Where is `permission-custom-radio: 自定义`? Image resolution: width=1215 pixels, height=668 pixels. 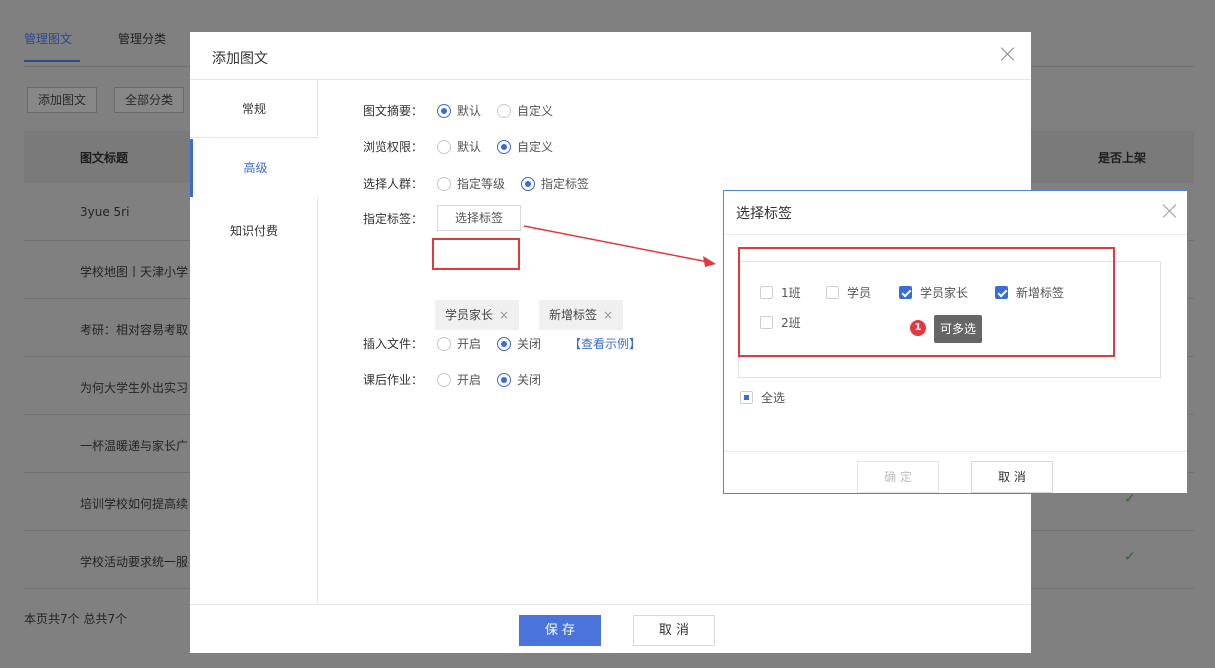 permission-custom-radio: 自定义 is located at coordinates (525, 146).